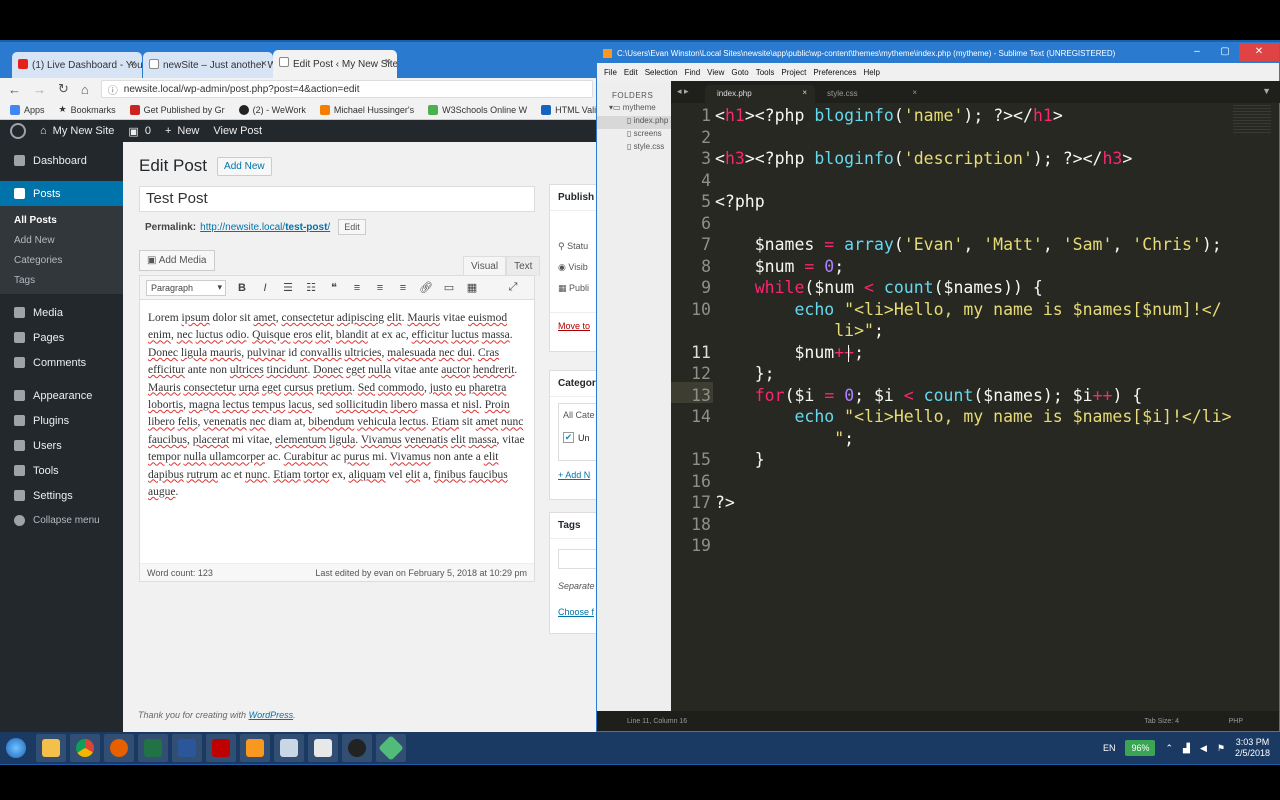 This screenshot has width=1280, height=800. I want to click on close-icon: ✕, so click(1259, 52).